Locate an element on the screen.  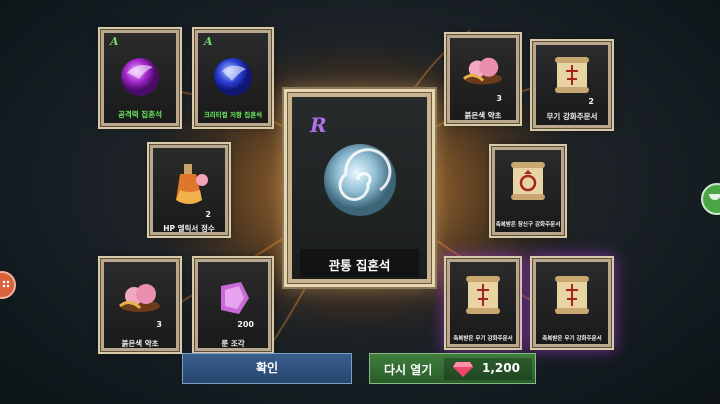
ring-scroll-icon is located at coordinates (528, 181).